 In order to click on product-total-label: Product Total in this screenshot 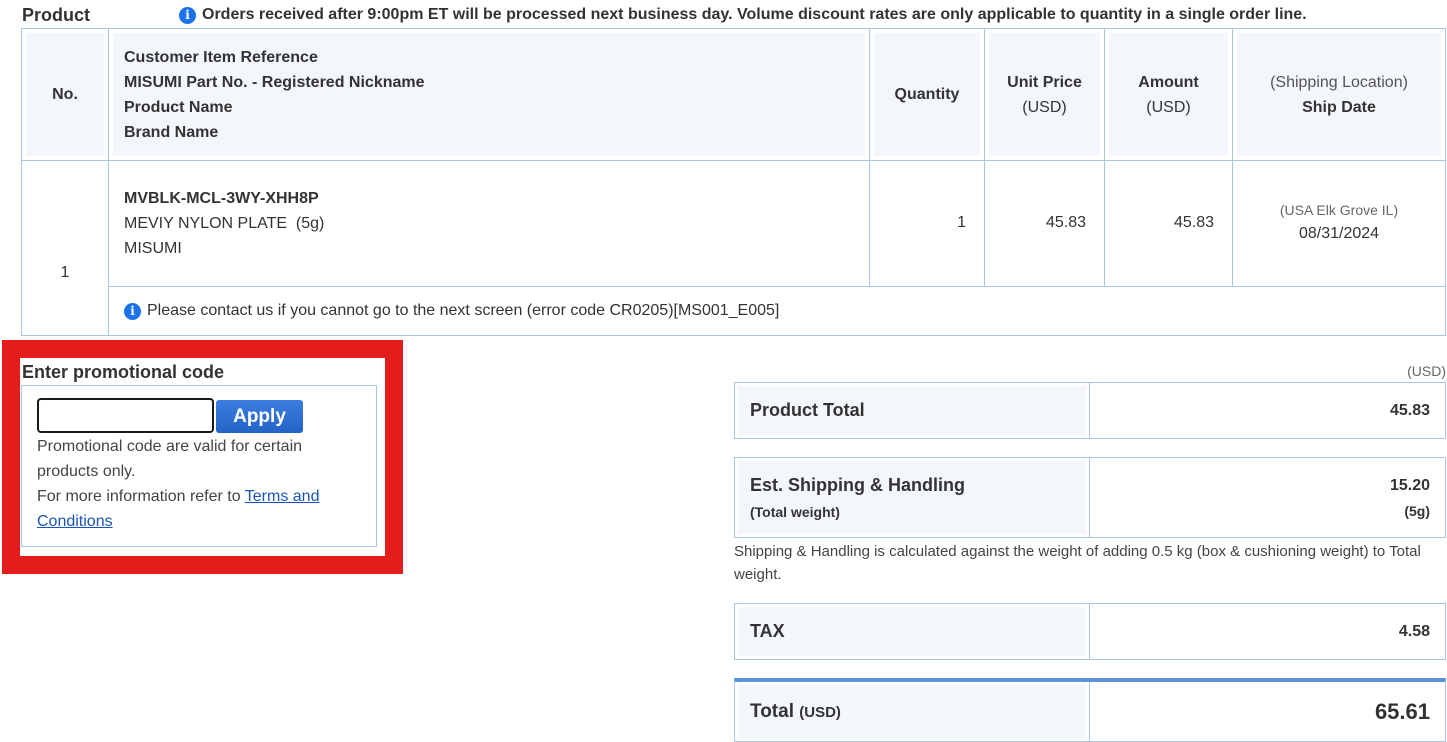, I will do `click(912, 410)`.